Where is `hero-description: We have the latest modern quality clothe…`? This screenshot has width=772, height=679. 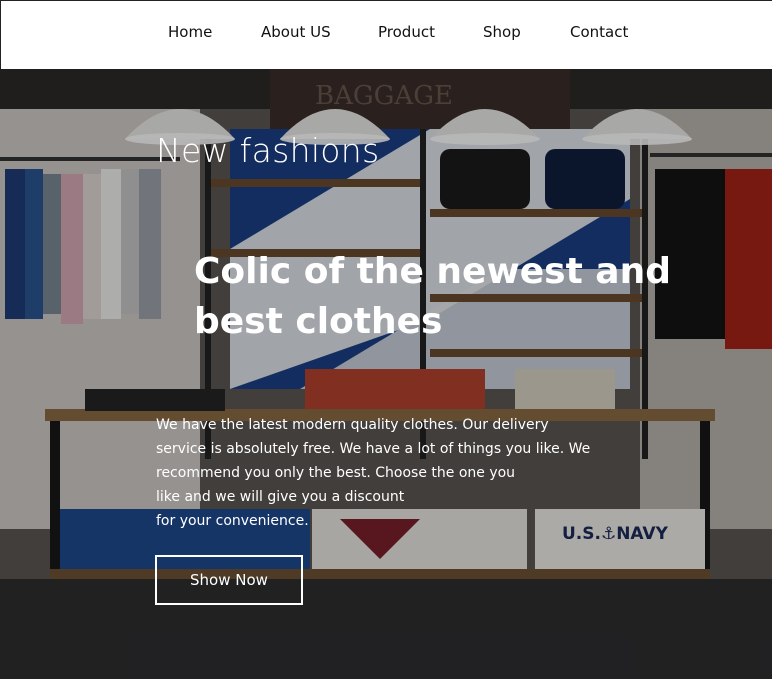 hero-description: We have the latest modern quality clothe… is located at coordinates (373, 473).